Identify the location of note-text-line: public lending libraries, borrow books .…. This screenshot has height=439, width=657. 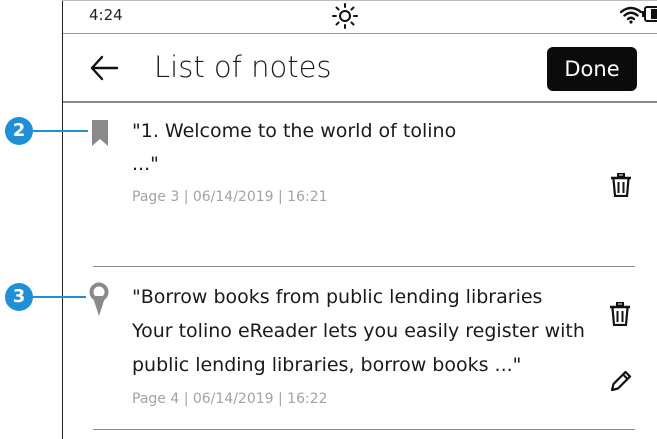
(327, 365).